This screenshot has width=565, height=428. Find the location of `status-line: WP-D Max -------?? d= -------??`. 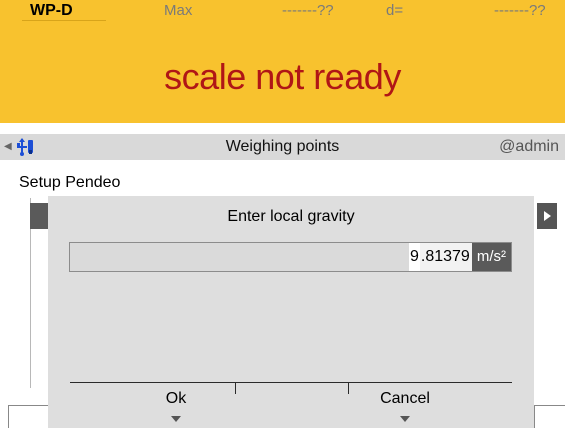

status-line: WP-D Max -------?? d= -------?? is located at coordinates (282, 11).